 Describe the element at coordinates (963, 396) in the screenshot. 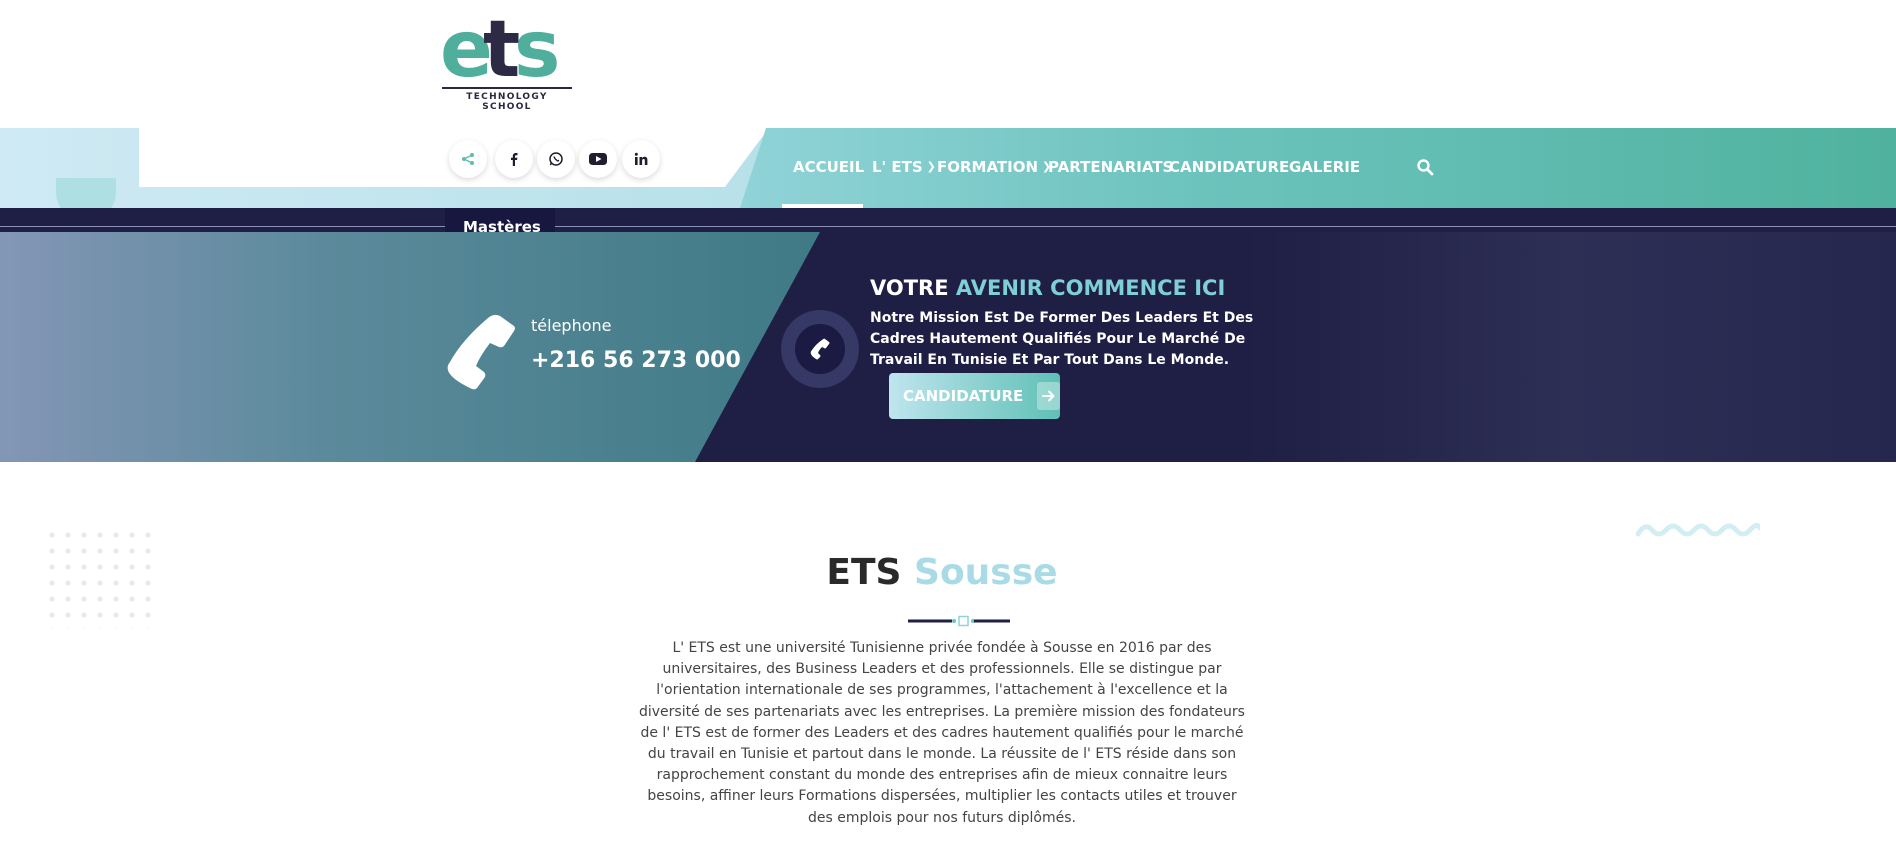

I see `candidature-button-label: CANDIDATURE` at that location.